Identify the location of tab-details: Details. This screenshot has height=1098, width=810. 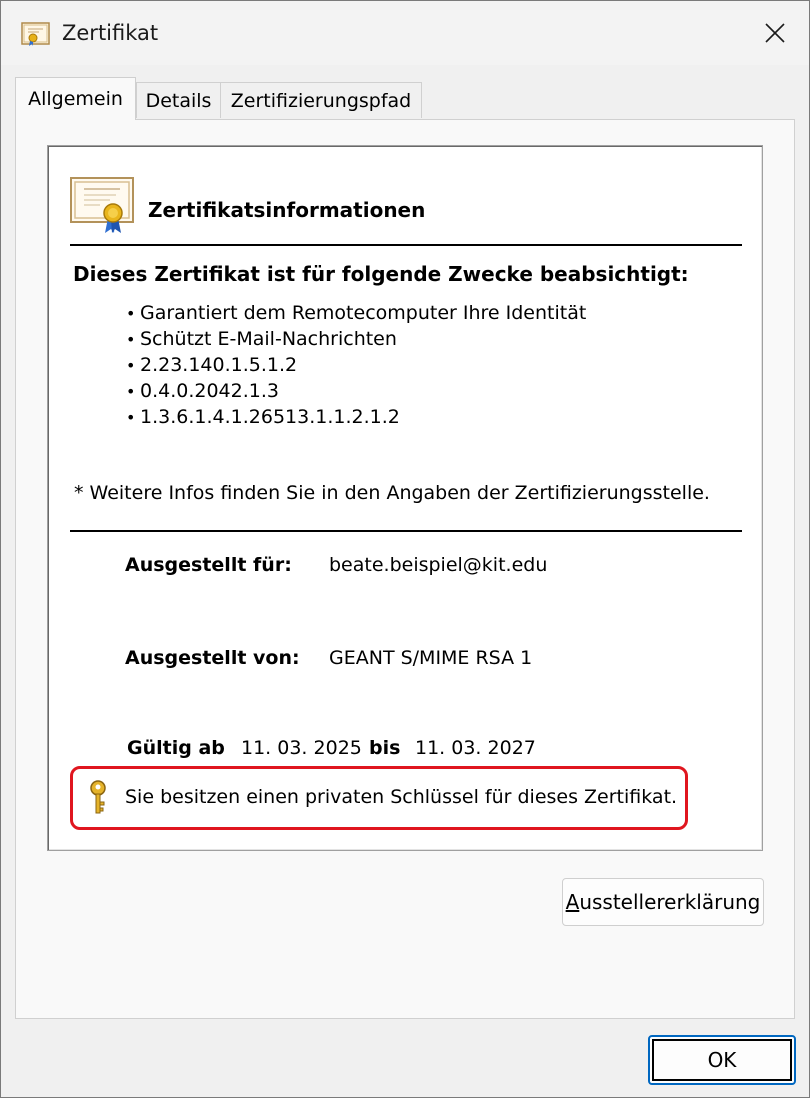
(178, 100).